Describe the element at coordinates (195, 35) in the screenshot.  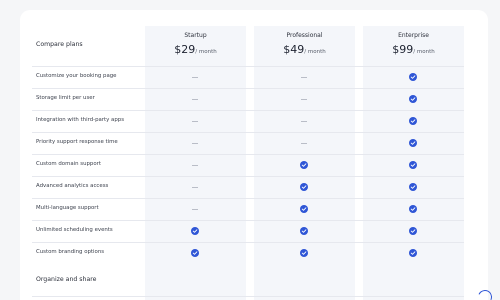
I see `plan-name: Startup` at that location.